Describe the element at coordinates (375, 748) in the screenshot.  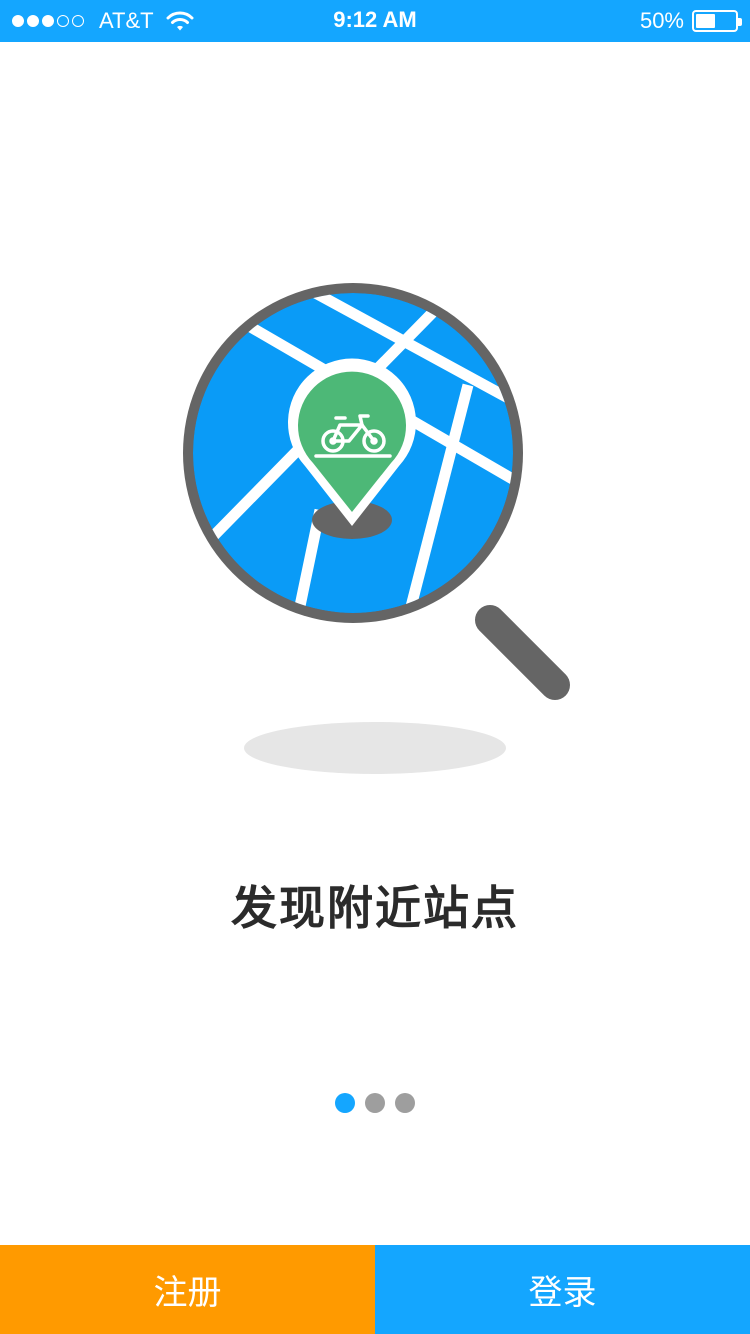
I see `ground-shadow` at that location.